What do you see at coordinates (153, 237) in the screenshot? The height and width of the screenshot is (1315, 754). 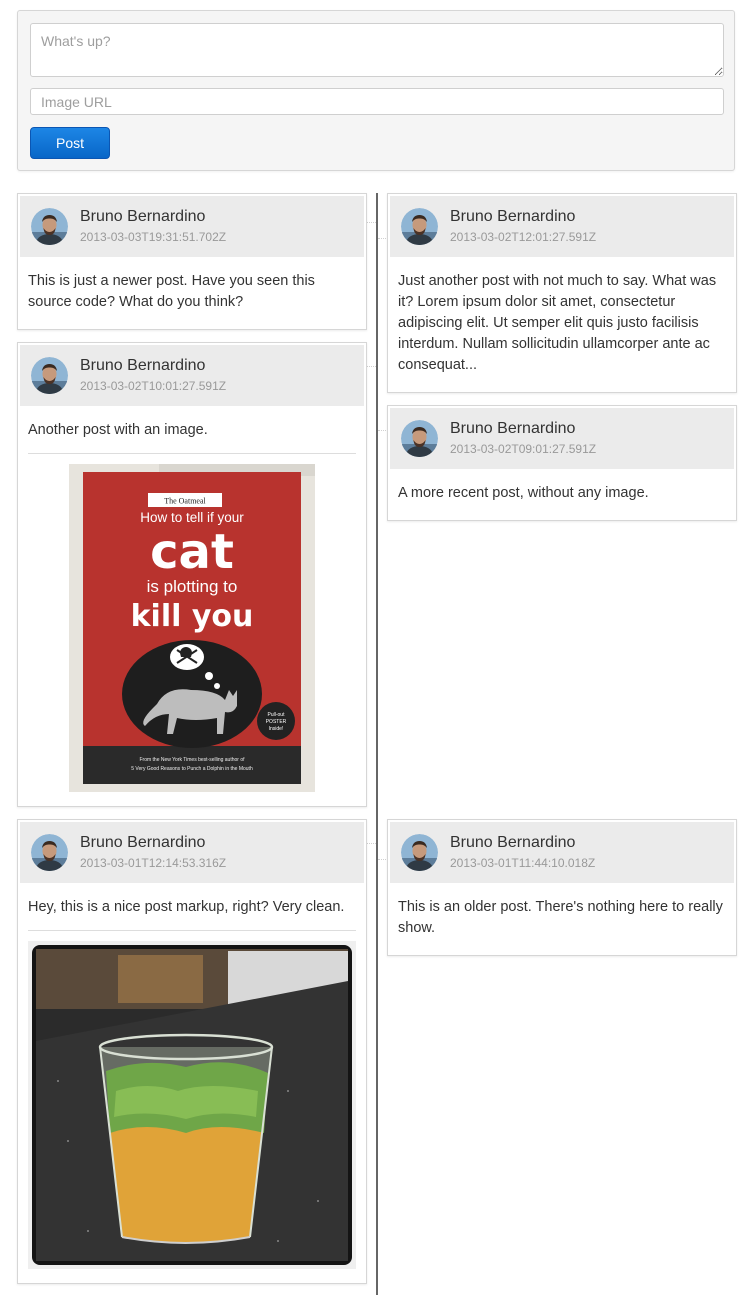 I see `post-date: 2013-03-03T19:31:51.702Z` at bounding box center [153, 237].